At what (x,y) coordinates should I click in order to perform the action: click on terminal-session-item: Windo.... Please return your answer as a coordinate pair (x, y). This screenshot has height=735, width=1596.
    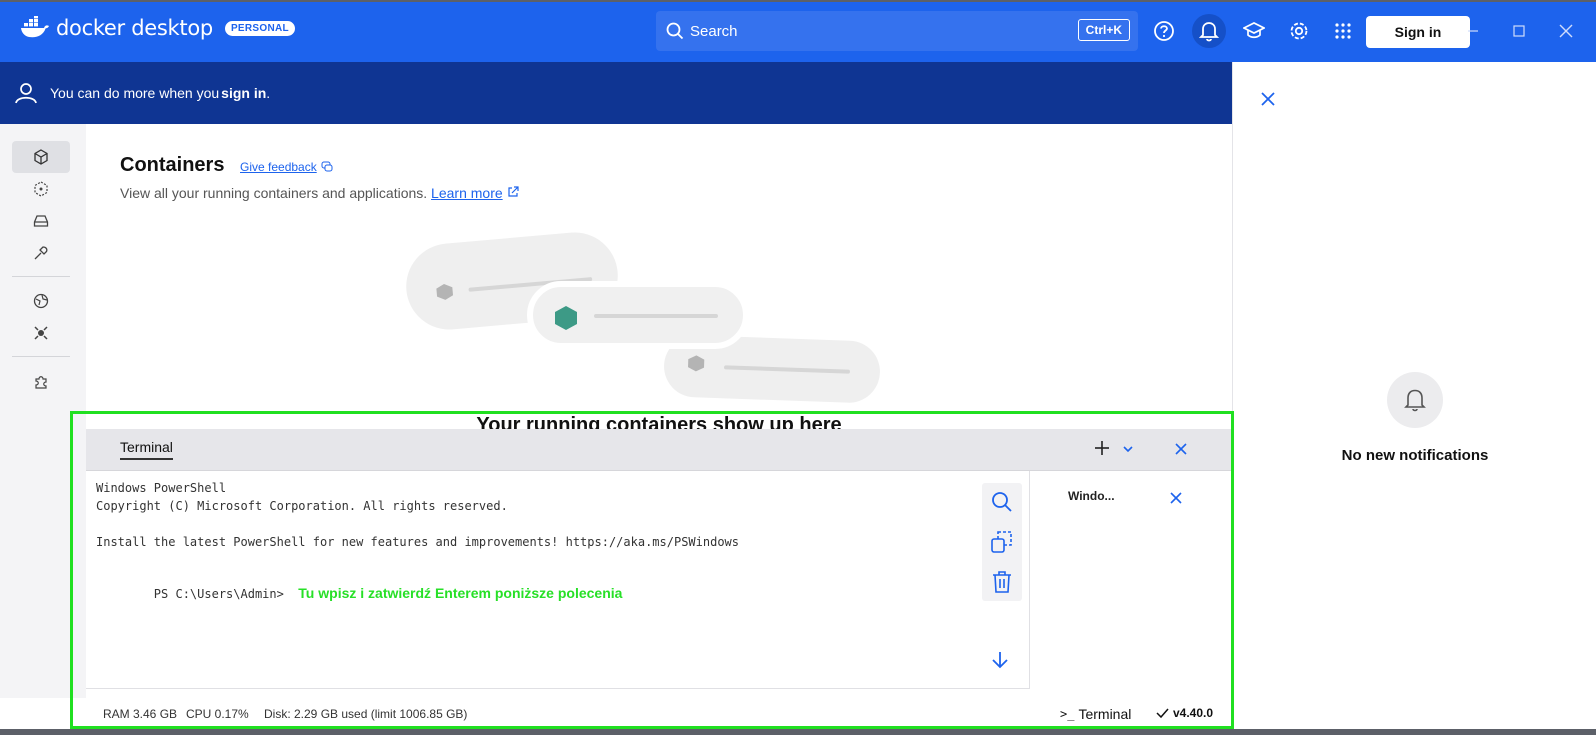
    Looking at the image, I should click on (1091, 496).